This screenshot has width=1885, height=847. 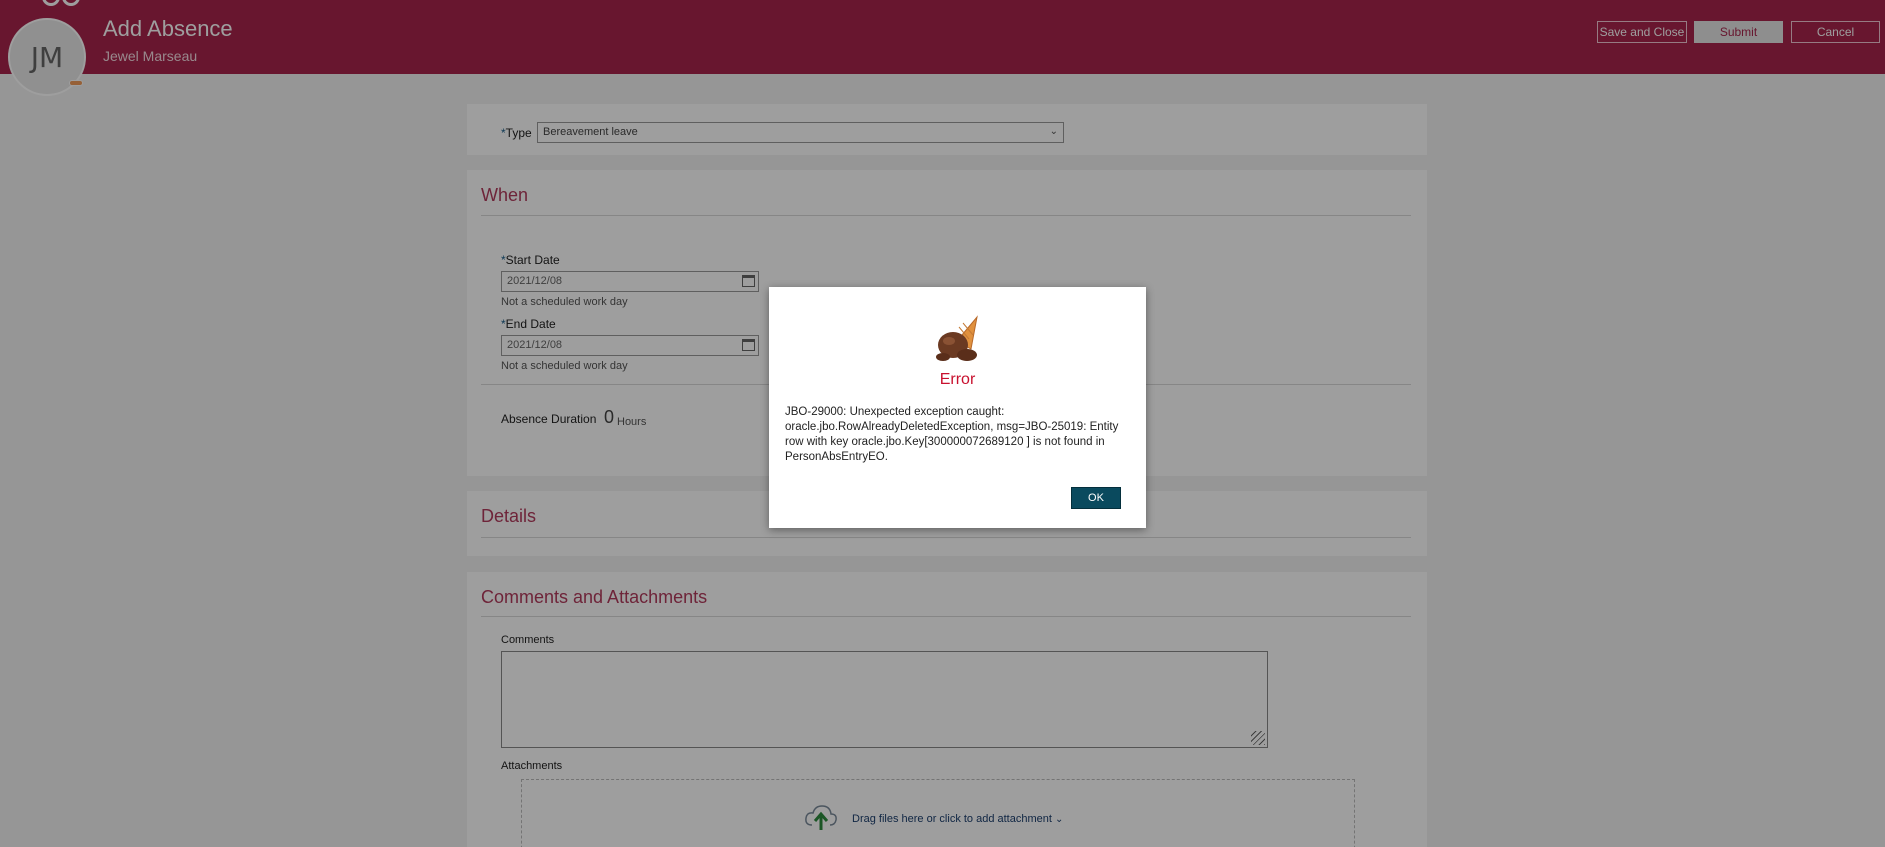 What do you see at coordinates (957, 379) in the screenshot?
I see `error-title: Error` at bounding box center [957, 379].